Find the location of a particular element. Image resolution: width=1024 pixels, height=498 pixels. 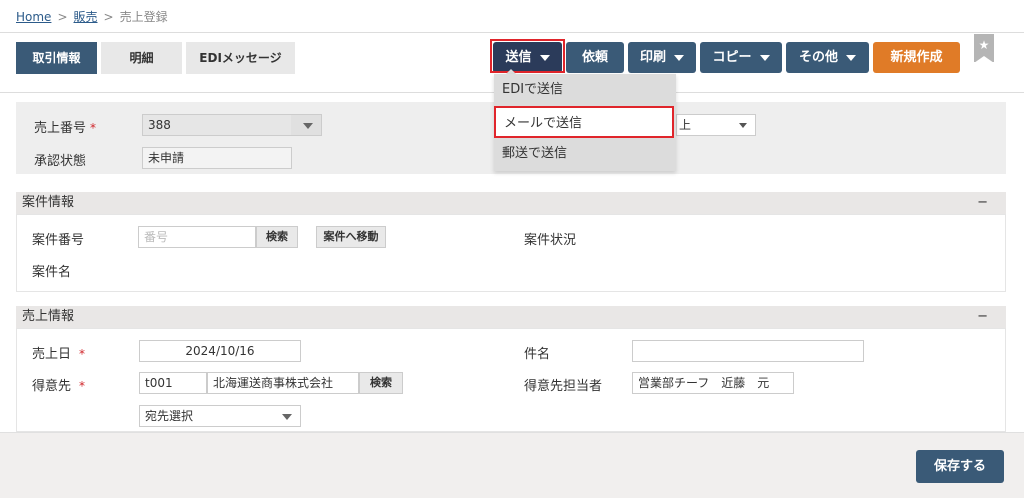

star-icon: ★ is located at coordinates (984, 45).